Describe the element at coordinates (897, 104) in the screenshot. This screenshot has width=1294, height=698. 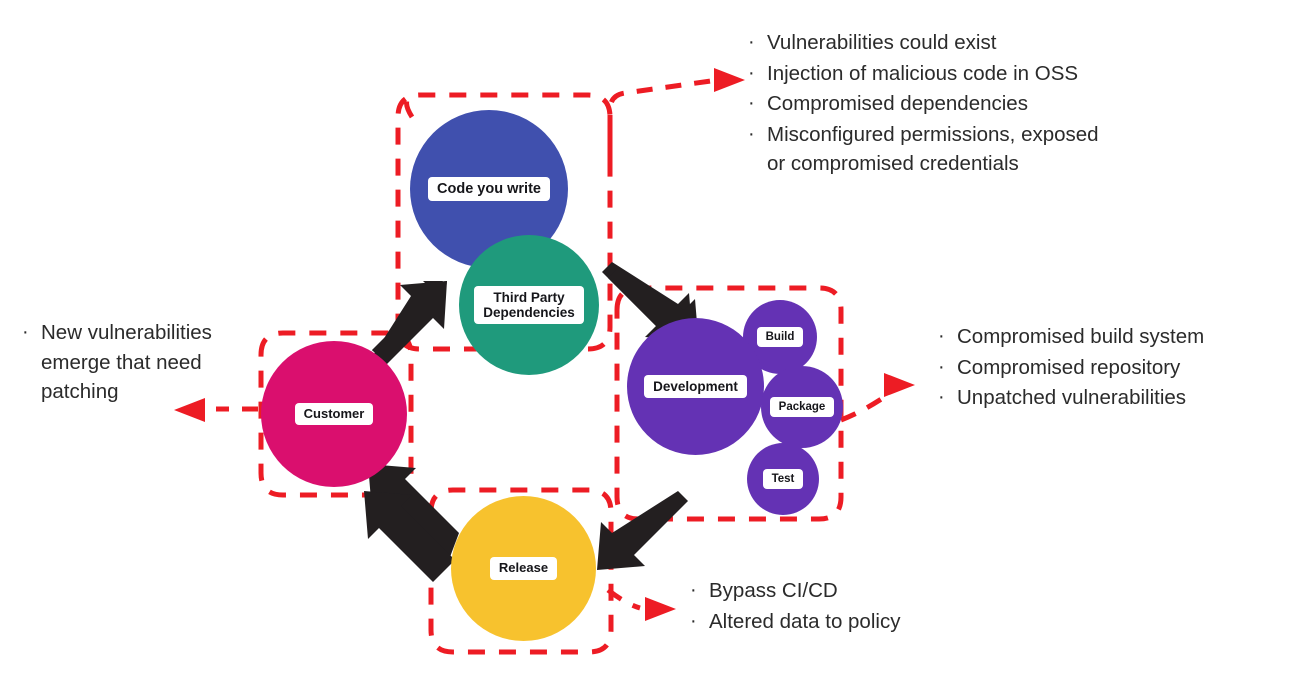
I see `bullet-text: Compromised dependencies` at that location.